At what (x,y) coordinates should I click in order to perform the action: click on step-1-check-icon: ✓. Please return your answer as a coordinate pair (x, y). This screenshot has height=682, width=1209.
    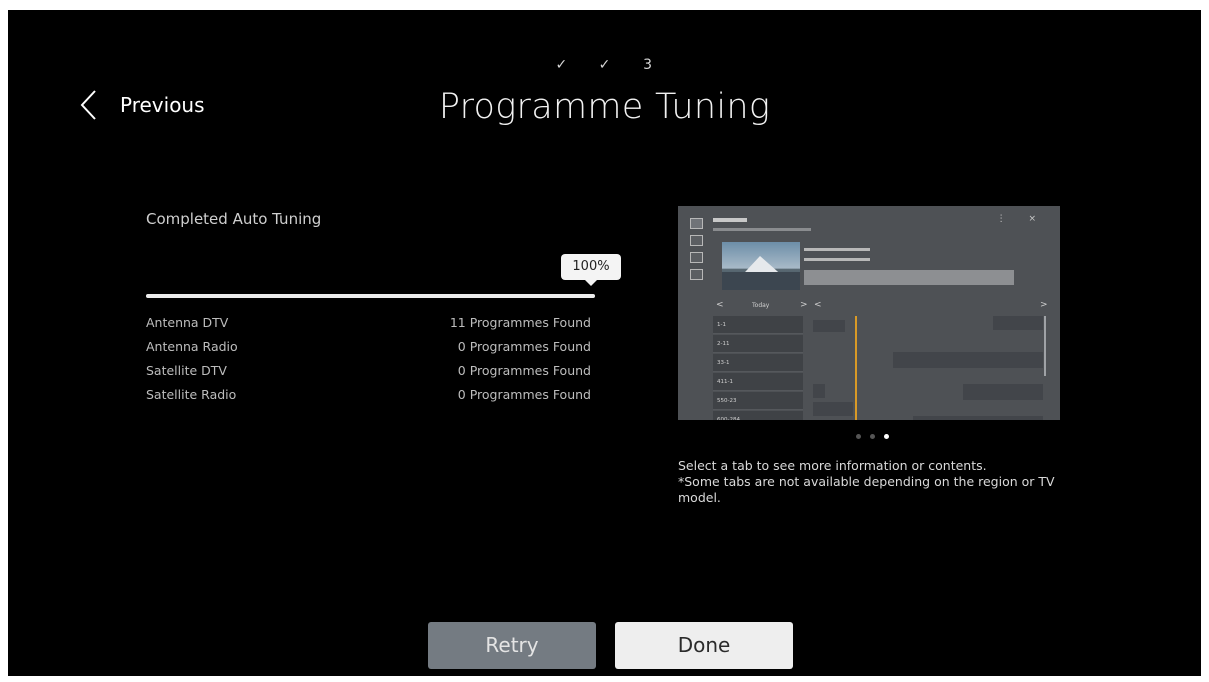
    Looking at the image, I should click on (561, 65).